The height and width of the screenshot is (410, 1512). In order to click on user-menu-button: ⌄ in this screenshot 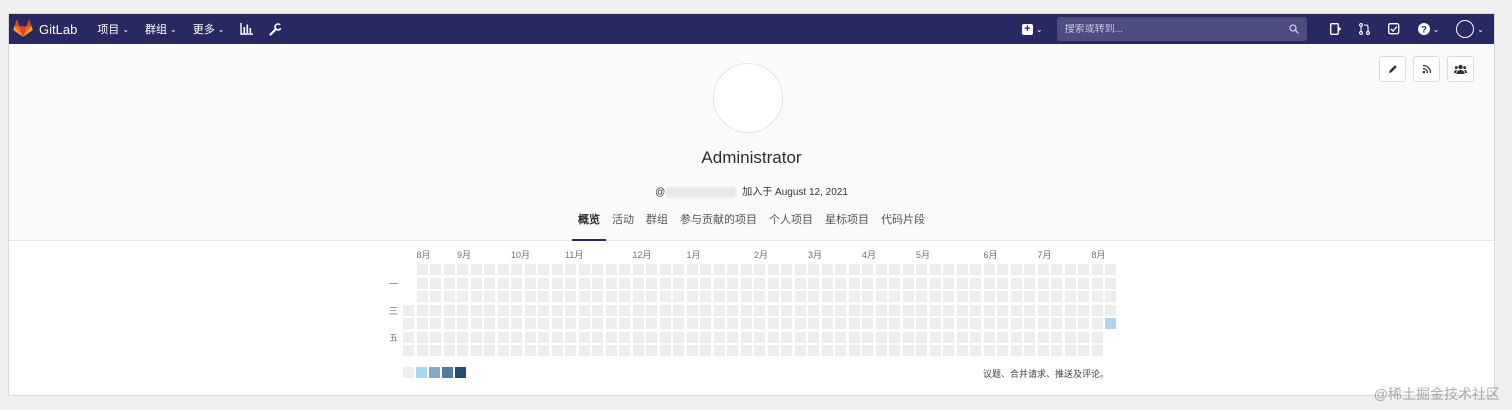, I will do `click(1470, 29)`.